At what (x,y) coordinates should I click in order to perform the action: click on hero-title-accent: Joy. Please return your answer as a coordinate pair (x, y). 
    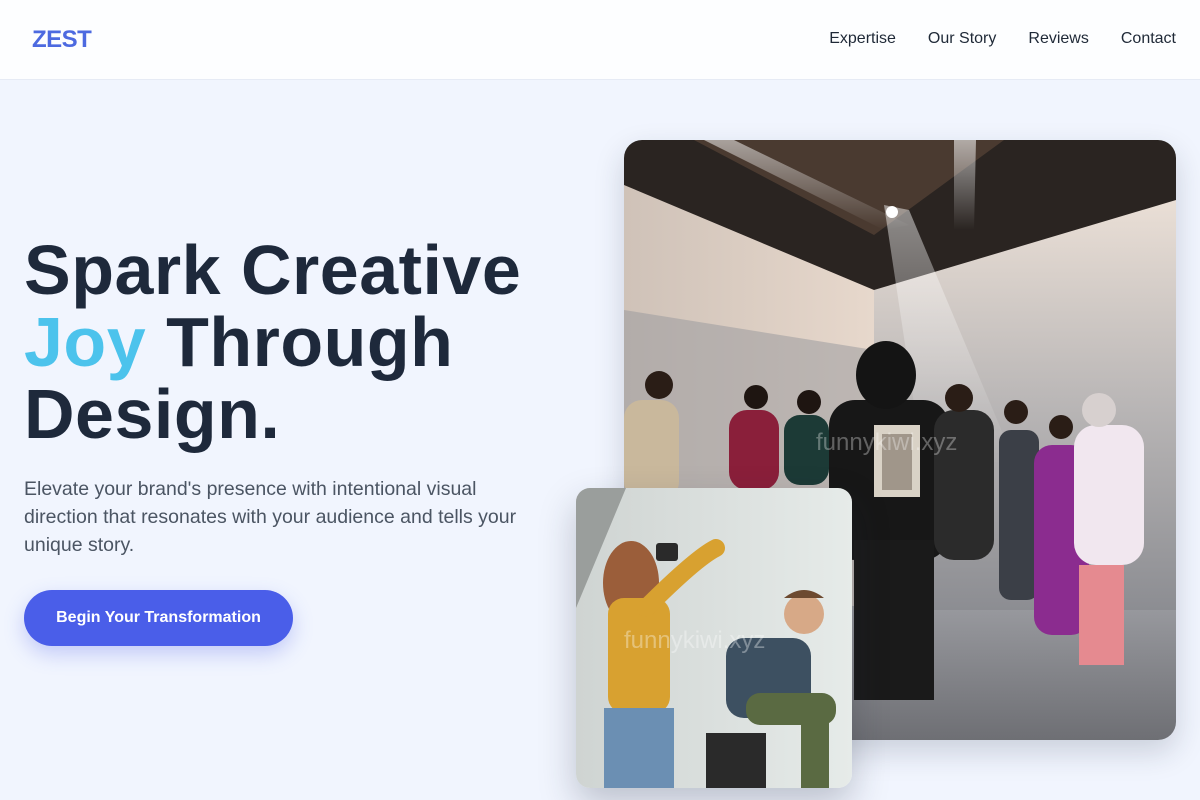
    Looking at the image, I should click on (85, 342).